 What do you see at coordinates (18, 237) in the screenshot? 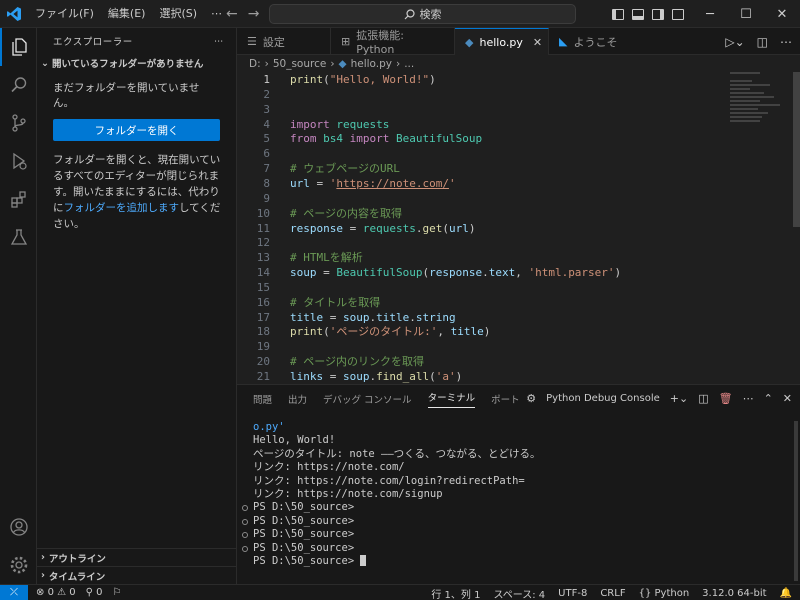
I see `testing-flask-icon` at bounding box center [18, 237].